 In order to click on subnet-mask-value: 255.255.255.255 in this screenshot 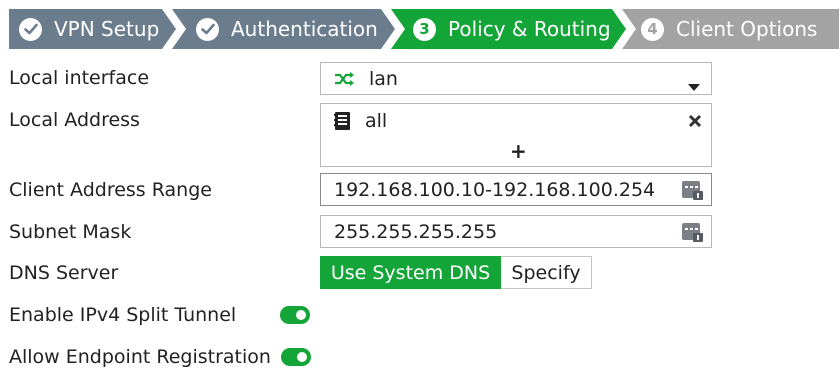, I will do `click(416, 232)`.